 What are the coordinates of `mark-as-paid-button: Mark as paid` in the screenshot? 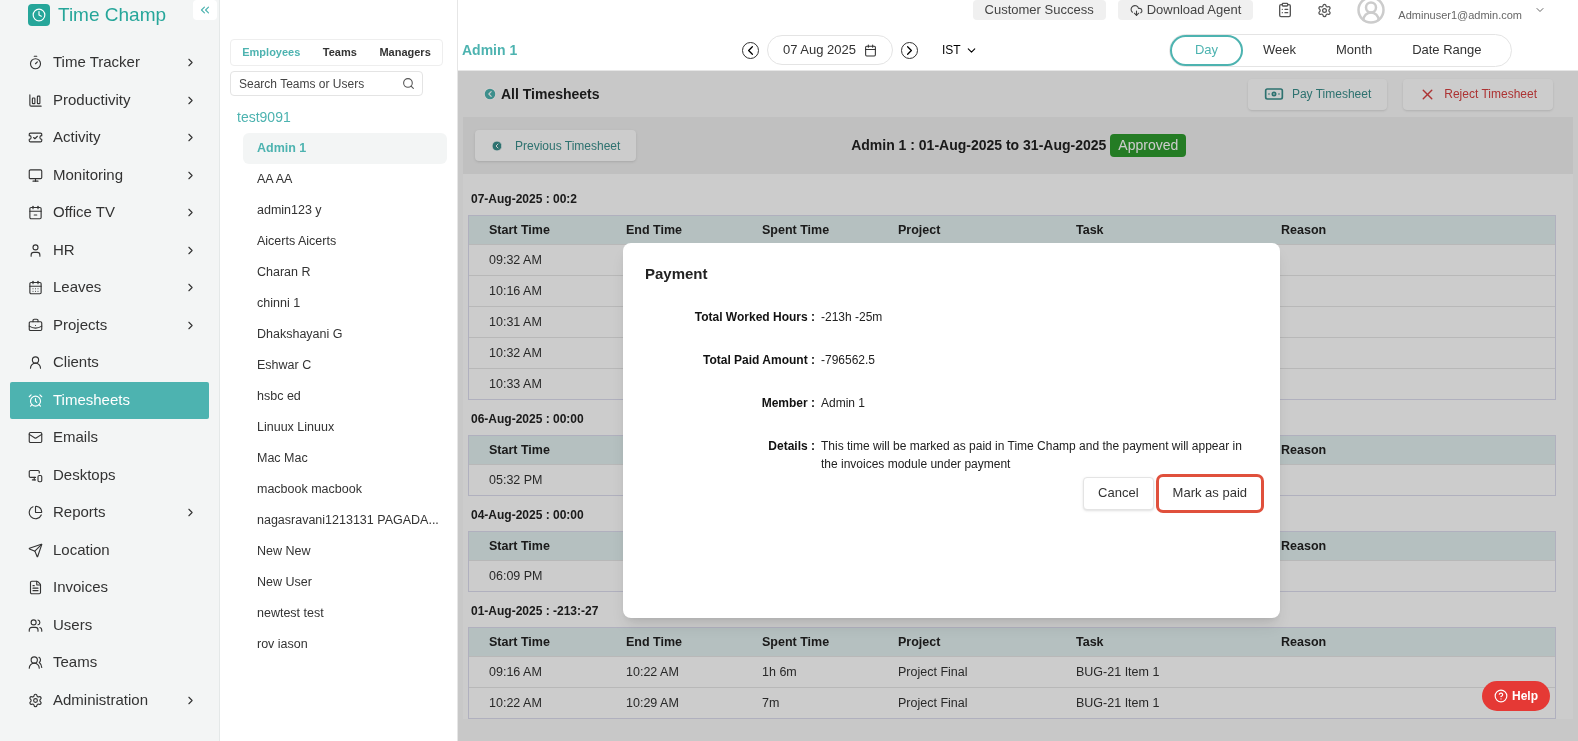 It's located at (1209, 493).